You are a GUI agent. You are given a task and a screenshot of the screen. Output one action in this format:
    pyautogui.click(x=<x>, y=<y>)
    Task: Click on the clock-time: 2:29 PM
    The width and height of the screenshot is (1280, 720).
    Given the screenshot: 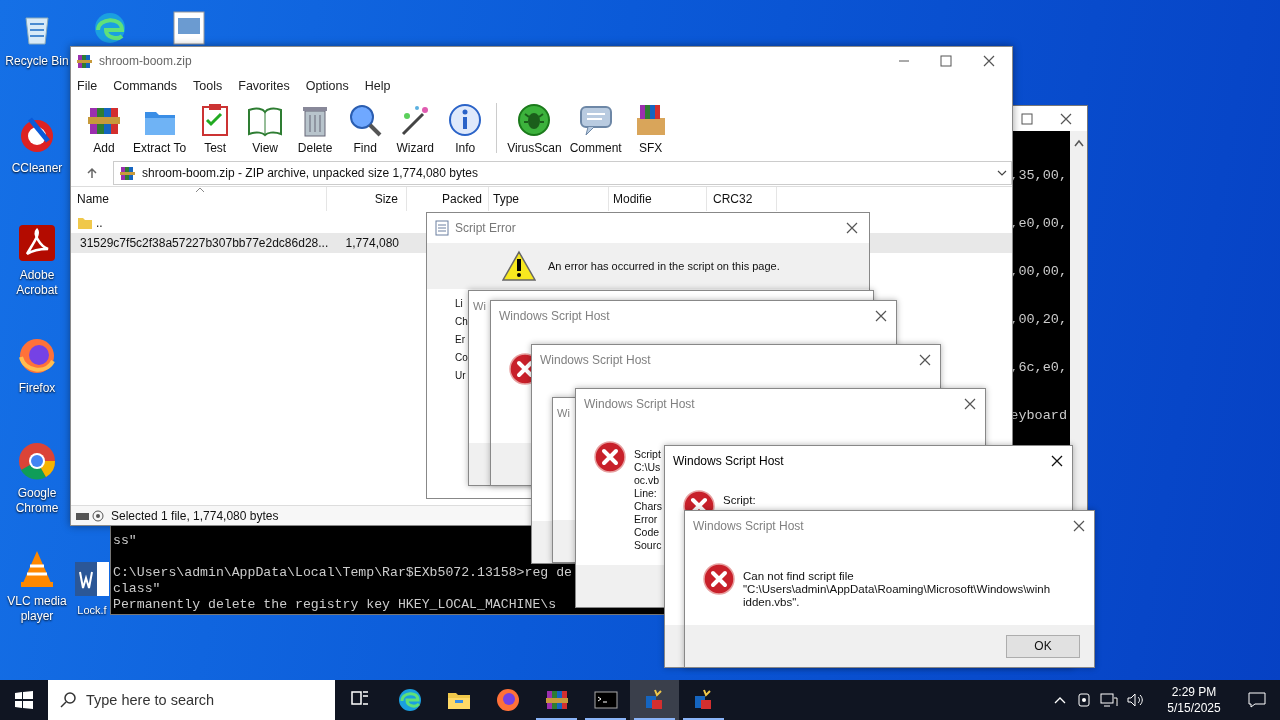 What is the action you would take?
    pyautogui.click(x=1194, y=692)
    